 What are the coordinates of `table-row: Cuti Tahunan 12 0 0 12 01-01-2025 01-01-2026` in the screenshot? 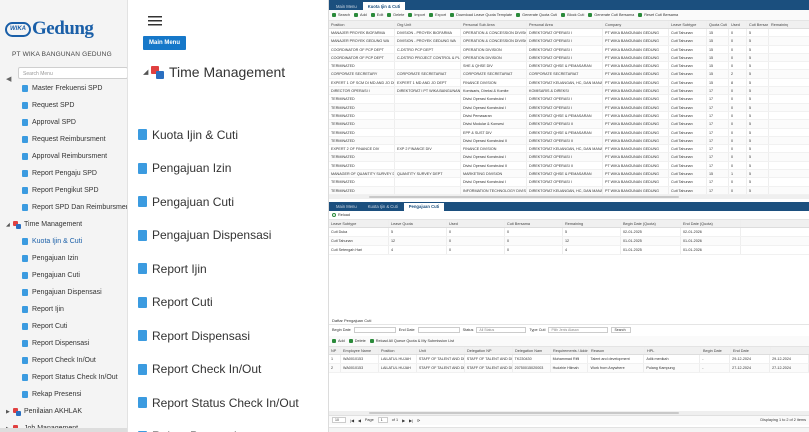 It's located at (569, 241).